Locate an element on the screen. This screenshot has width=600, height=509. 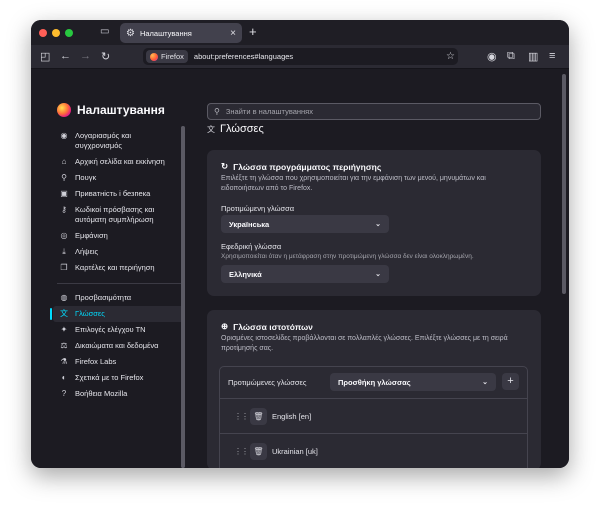
sidebar-item-privacy: ▣ Приватність і безпека is located at coordinates (119, 194).